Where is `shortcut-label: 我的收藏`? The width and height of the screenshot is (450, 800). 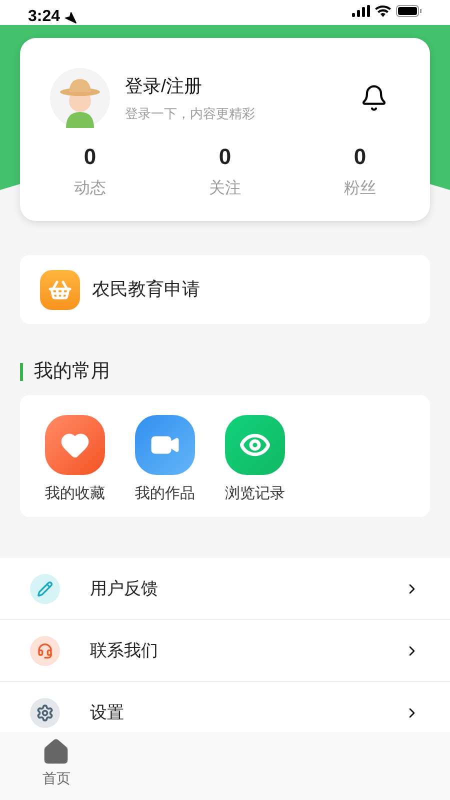
shortcut-label: 我的收藏 is located at coordinates (75, 494).